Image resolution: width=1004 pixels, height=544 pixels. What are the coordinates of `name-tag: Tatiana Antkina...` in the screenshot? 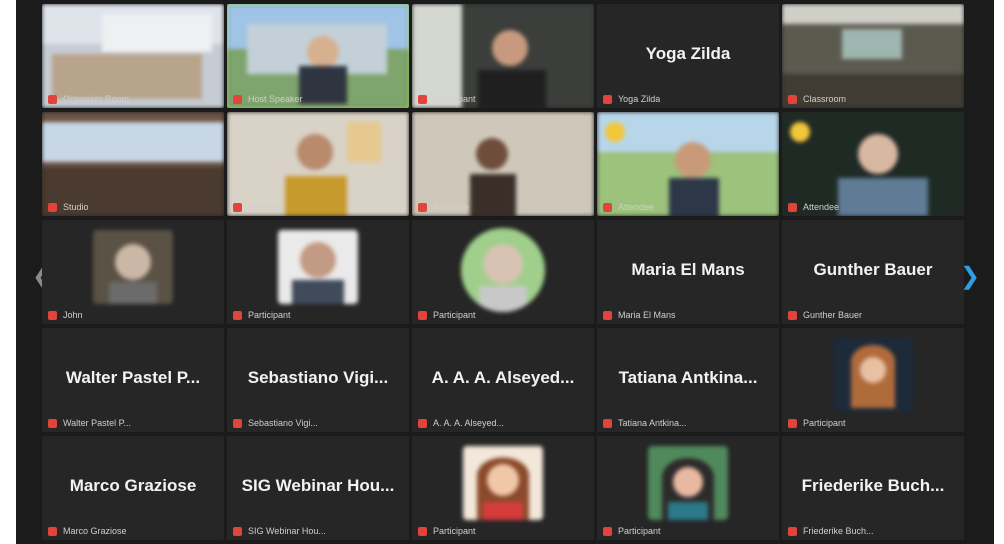 It's located at (645, 423).